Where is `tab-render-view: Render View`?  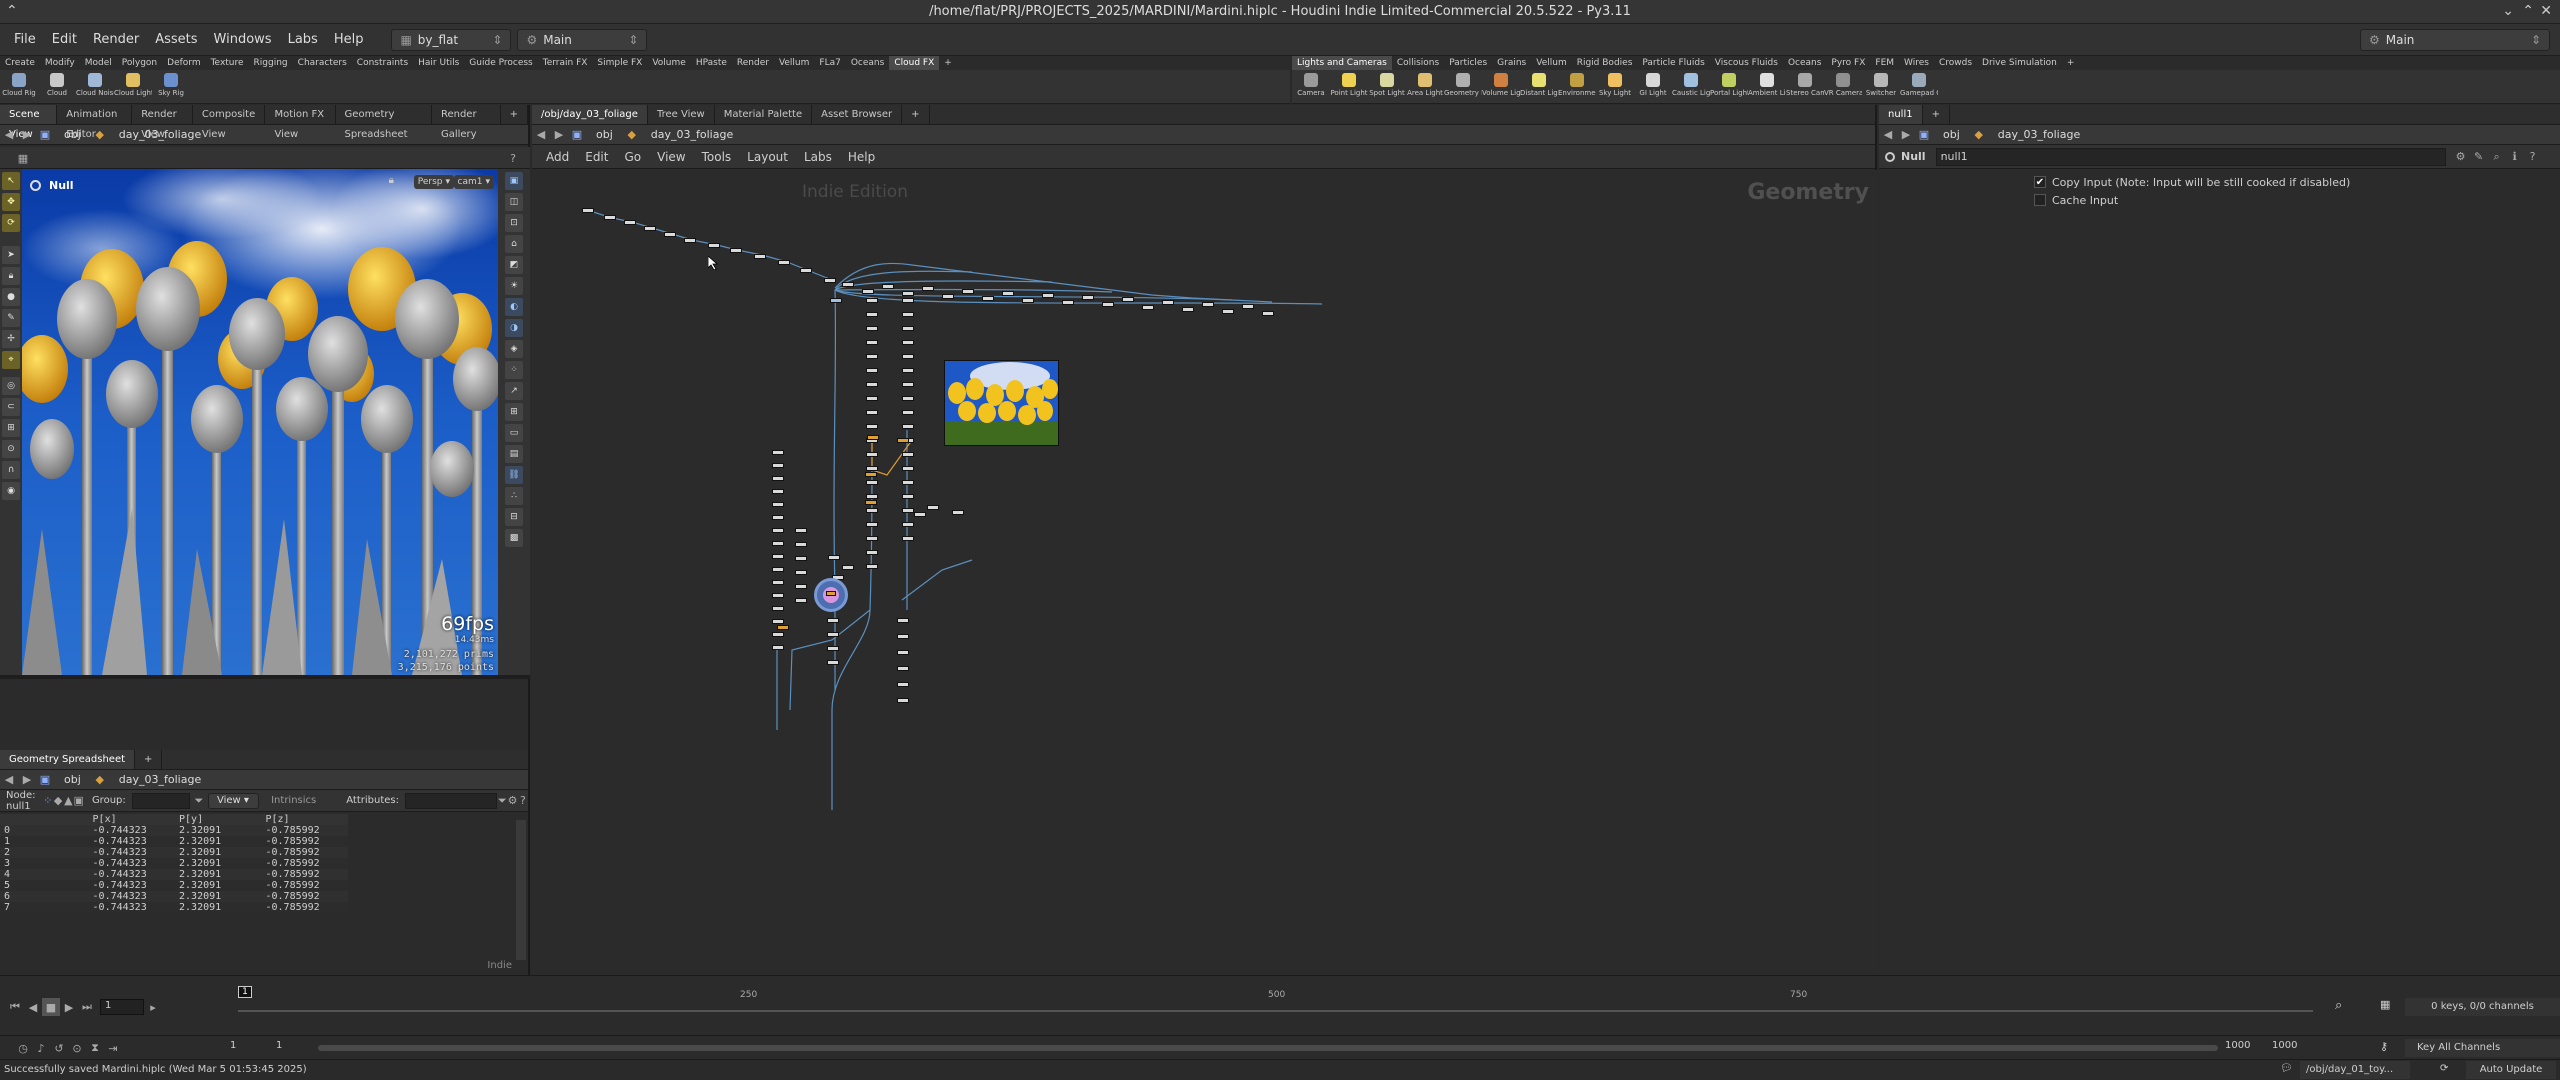
tab-render-view: Render View is located at coordinates (162, 122).